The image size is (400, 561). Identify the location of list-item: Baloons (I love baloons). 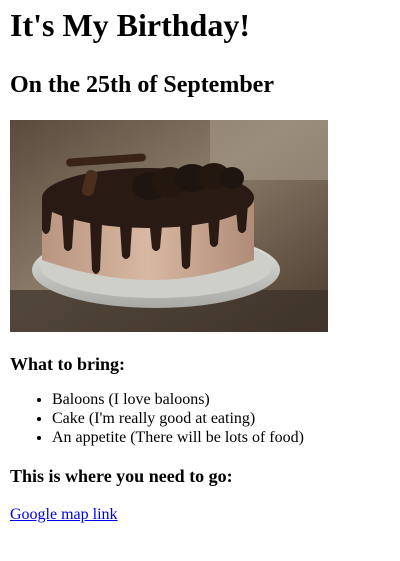
(221, 399).